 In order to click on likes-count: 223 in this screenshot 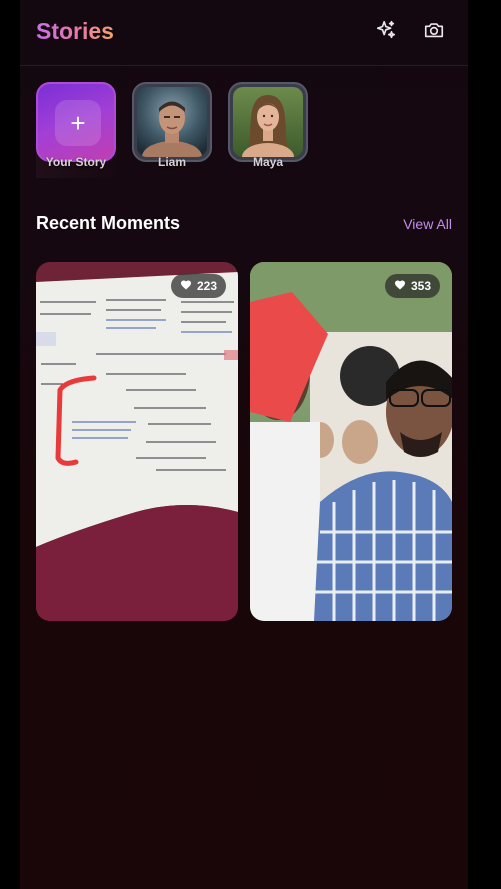, I will do `click(206, 286)`.